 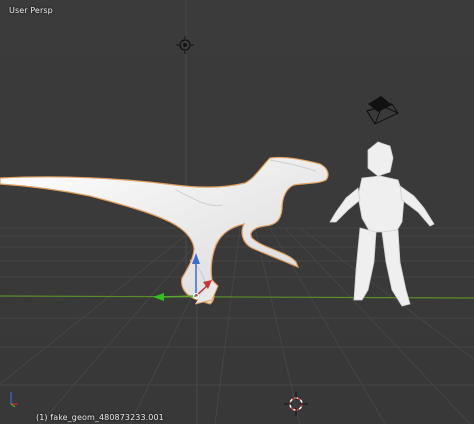 I want to click on object-info: (1) fake_geom_480873233.001, so click(x=100, y=417).